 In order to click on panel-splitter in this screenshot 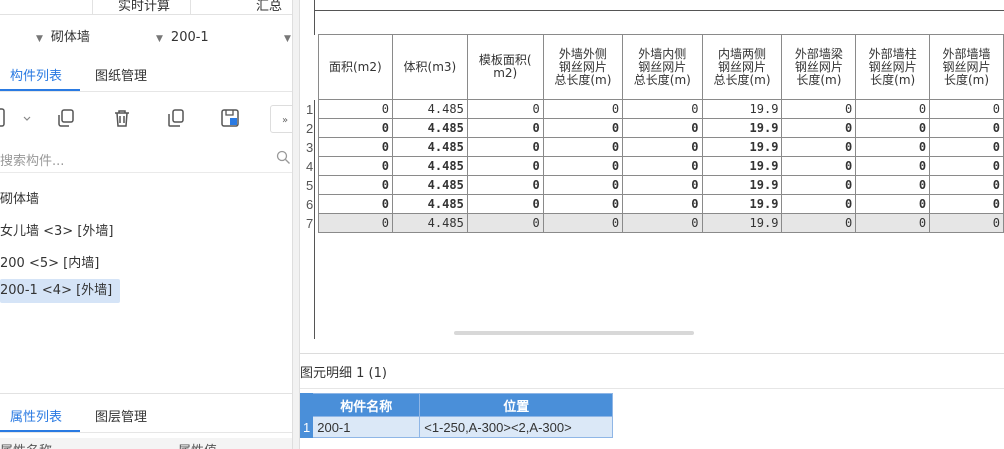, I will do `click(296, 224)`.